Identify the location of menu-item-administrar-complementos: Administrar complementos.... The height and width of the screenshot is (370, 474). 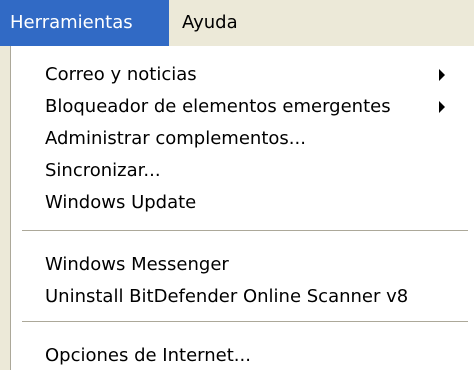
(175, 139).